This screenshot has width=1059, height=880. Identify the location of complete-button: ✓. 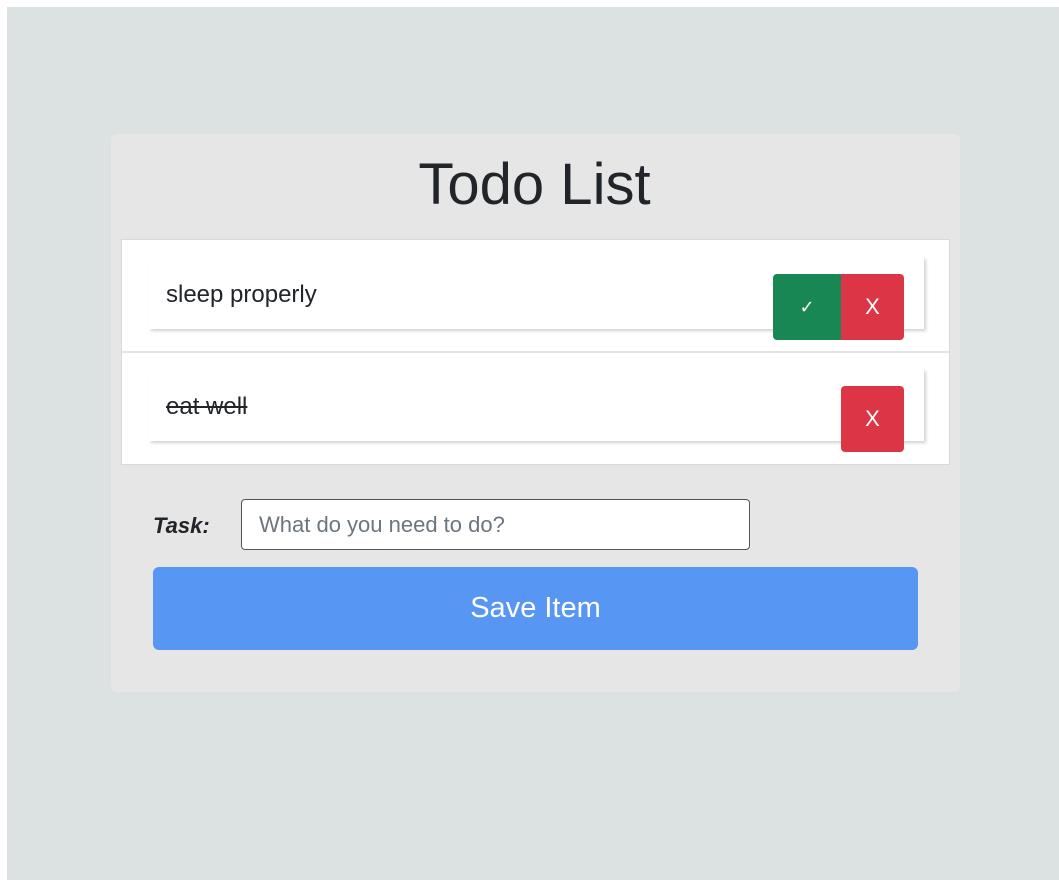
(807, 307).